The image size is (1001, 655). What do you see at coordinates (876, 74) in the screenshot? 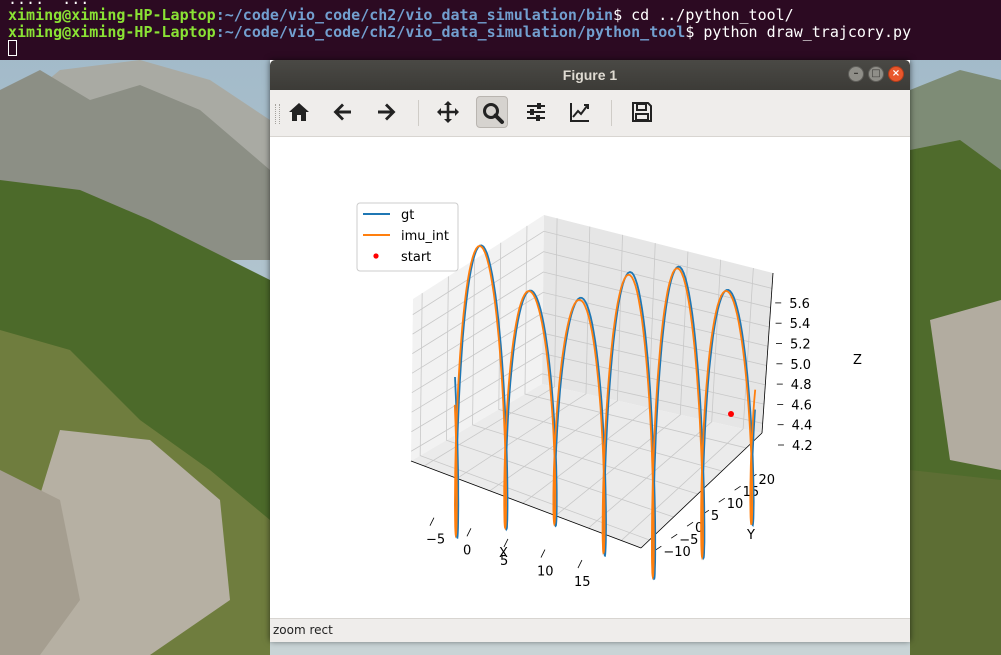
I see `maximize-button: □` at bounding box center [876, 74].